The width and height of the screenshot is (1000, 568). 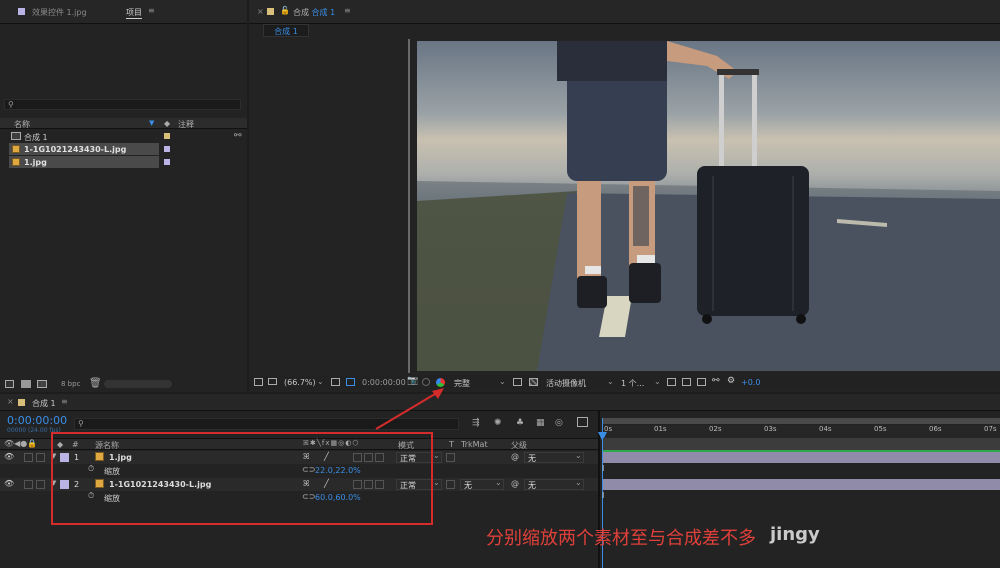 What do you see at coordinates (671, 382) in the screenshot?
I see `toggle-pixel-icon` at bounding box center [671, 382].